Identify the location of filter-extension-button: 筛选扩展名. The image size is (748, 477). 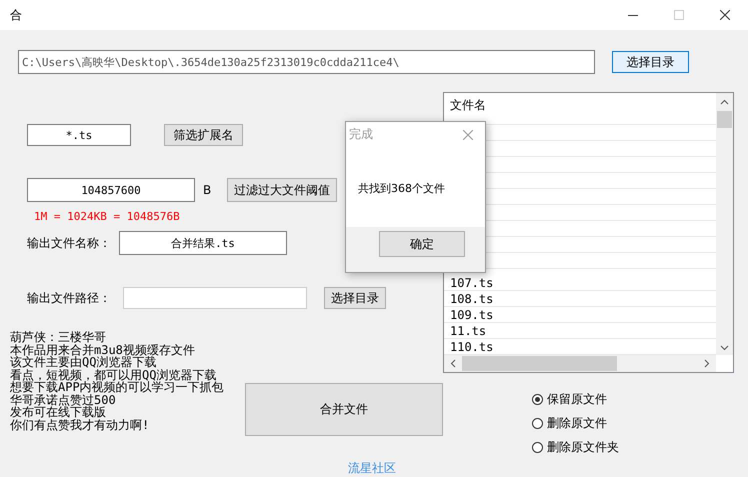
(203, 135).